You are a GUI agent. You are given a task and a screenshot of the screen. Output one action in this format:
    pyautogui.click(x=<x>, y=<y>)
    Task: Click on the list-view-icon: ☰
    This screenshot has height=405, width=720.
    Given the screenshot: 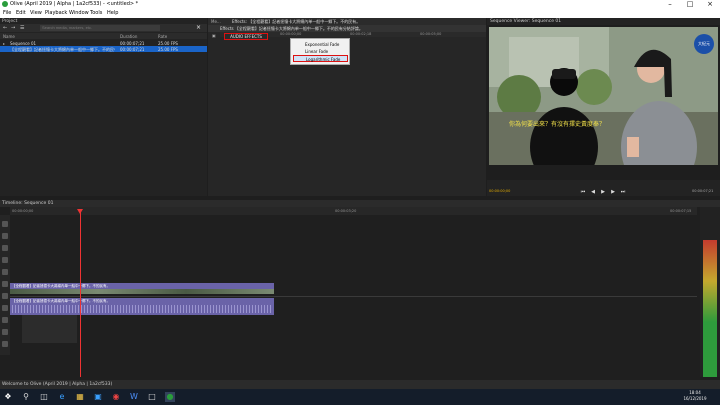 What is the action you would take?
    pyautogui.click(x=22, y=28)
    